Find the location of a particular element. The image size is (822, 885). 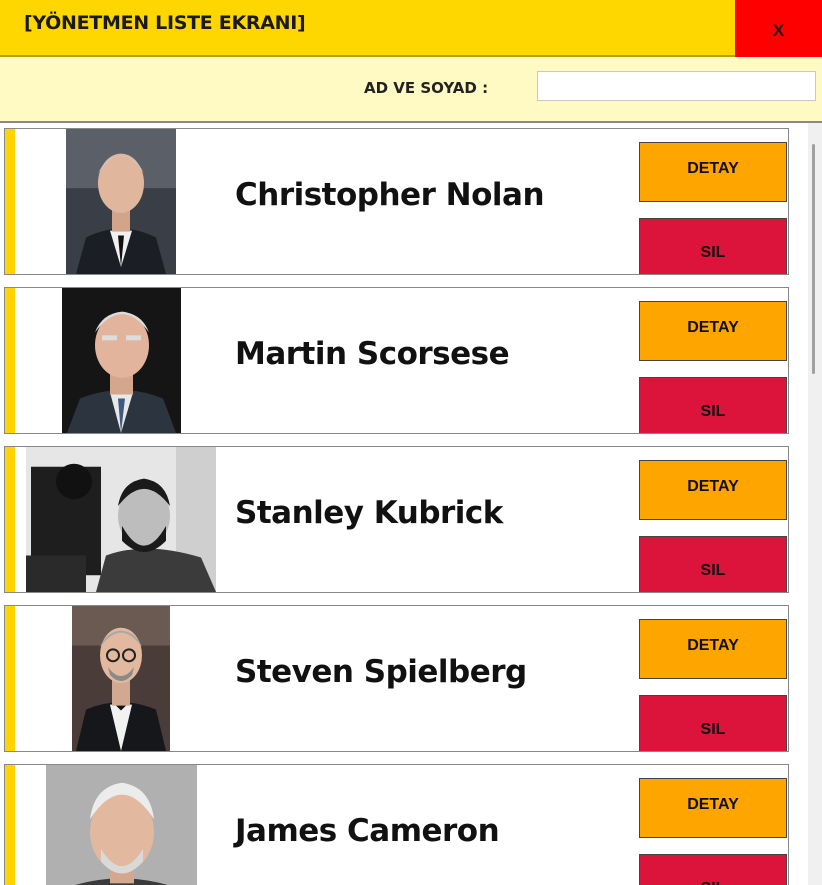

director-card: James Cameron DETAY SIL is located at coordinates (396, 824).